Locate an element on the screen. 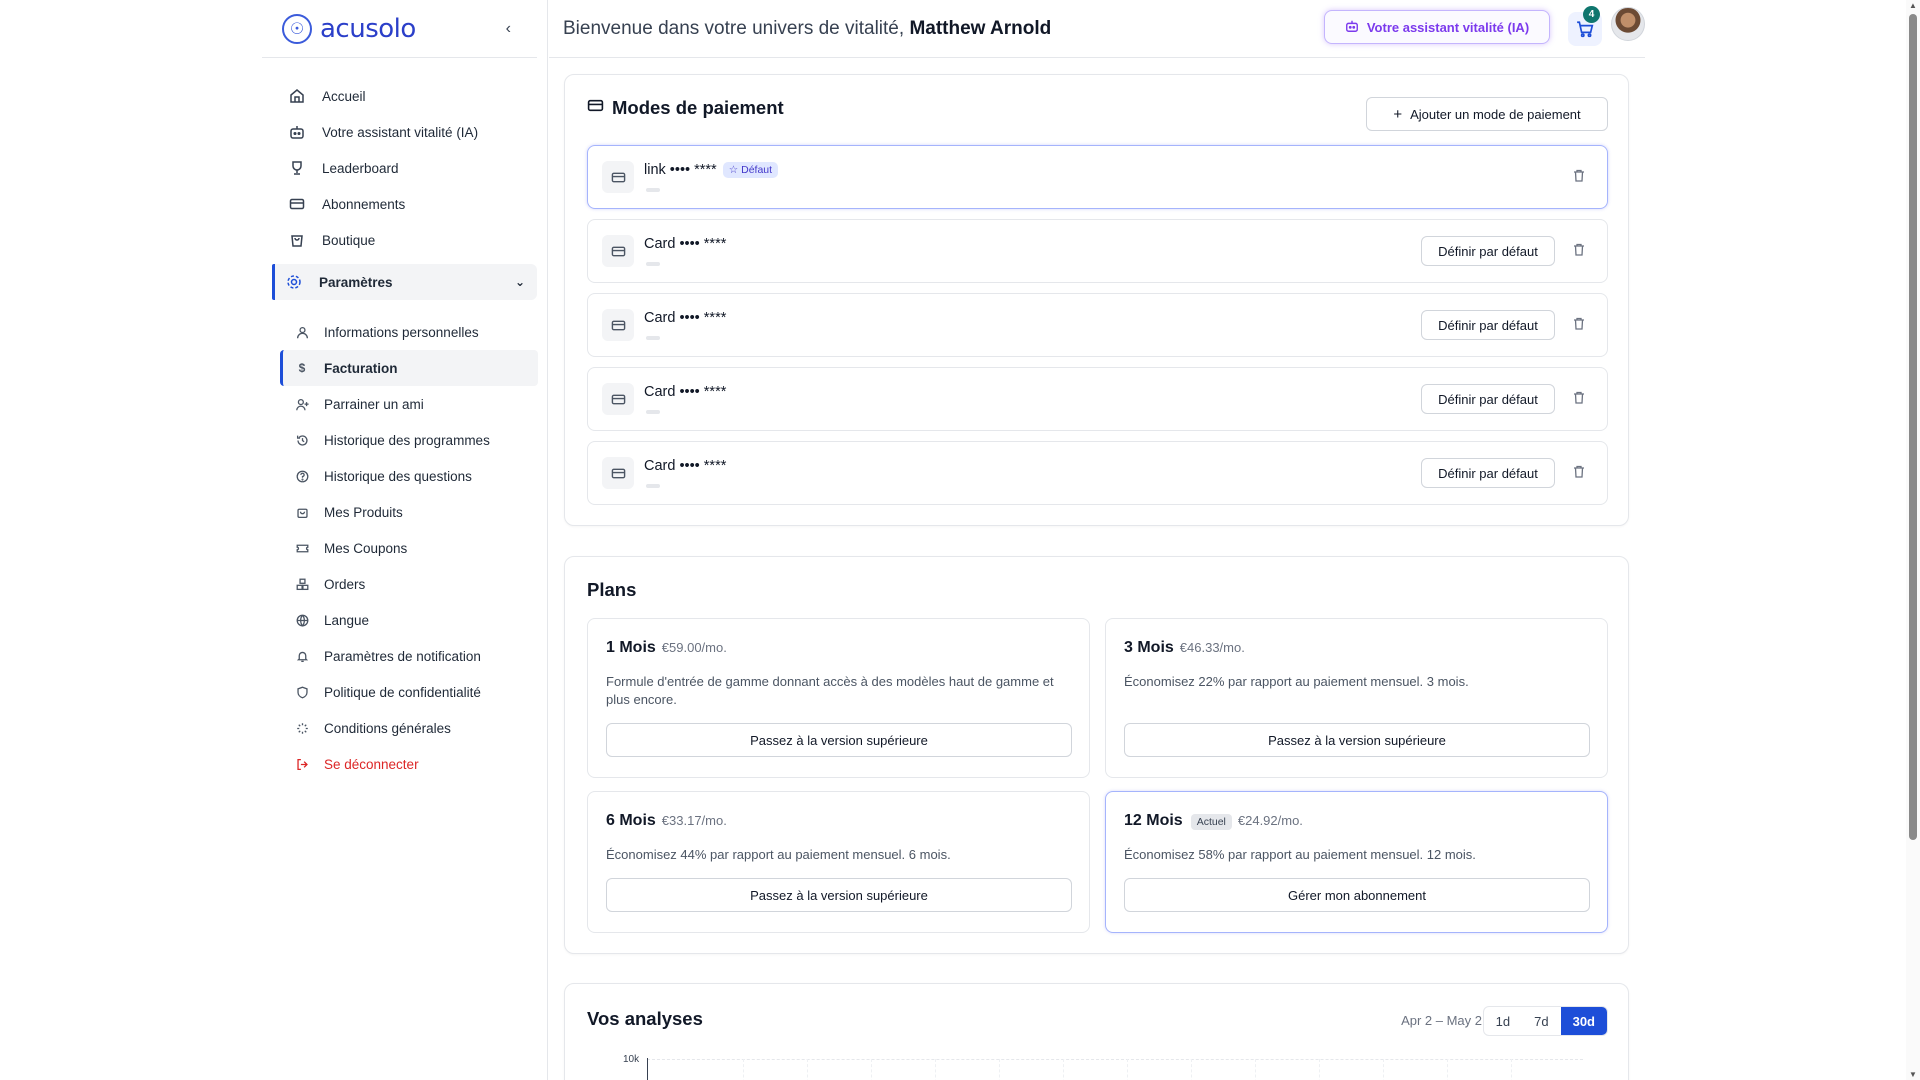  assistant-button-label: Votre assistant vitalité (IA) is located at coordinates (1448, 27).